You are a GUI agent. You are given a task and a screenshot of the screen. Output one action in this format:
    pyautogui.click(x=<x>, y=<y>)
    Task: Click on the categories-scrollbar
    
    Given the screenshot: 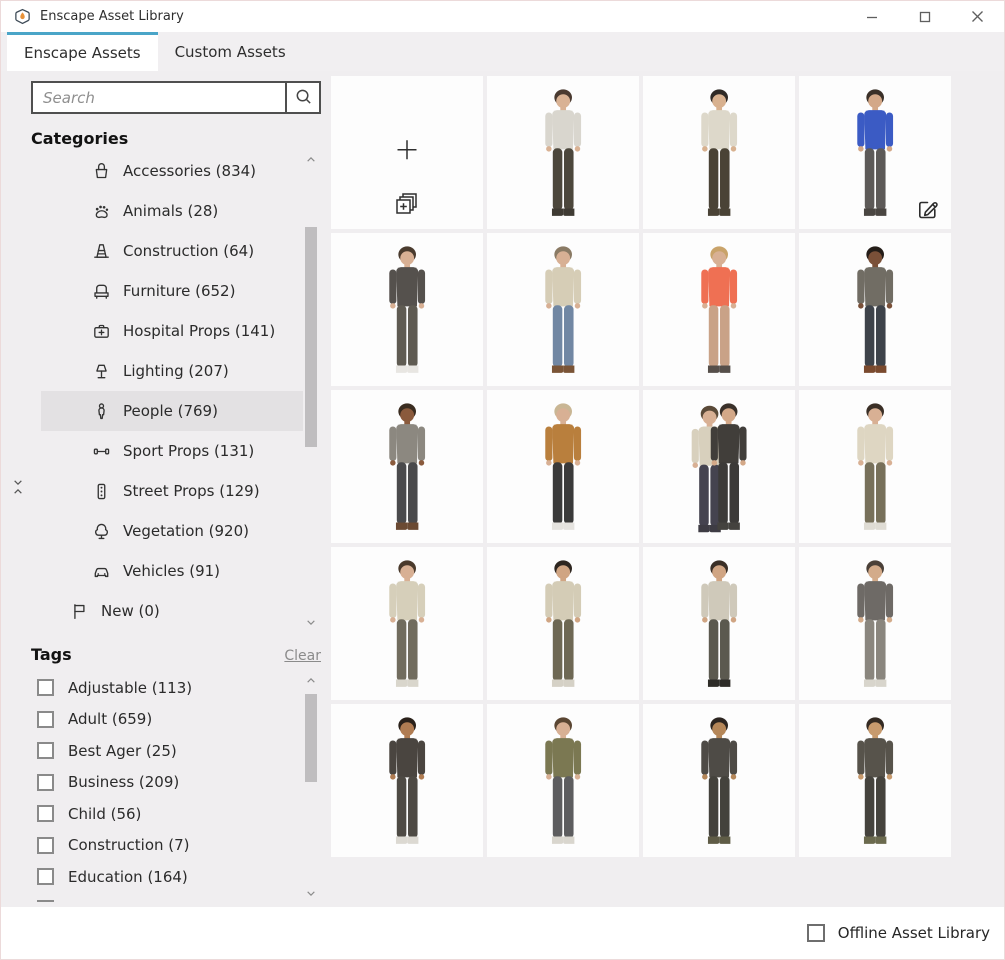 What is the action you would take?
    pyautogui.click(x=311, y=391)
    